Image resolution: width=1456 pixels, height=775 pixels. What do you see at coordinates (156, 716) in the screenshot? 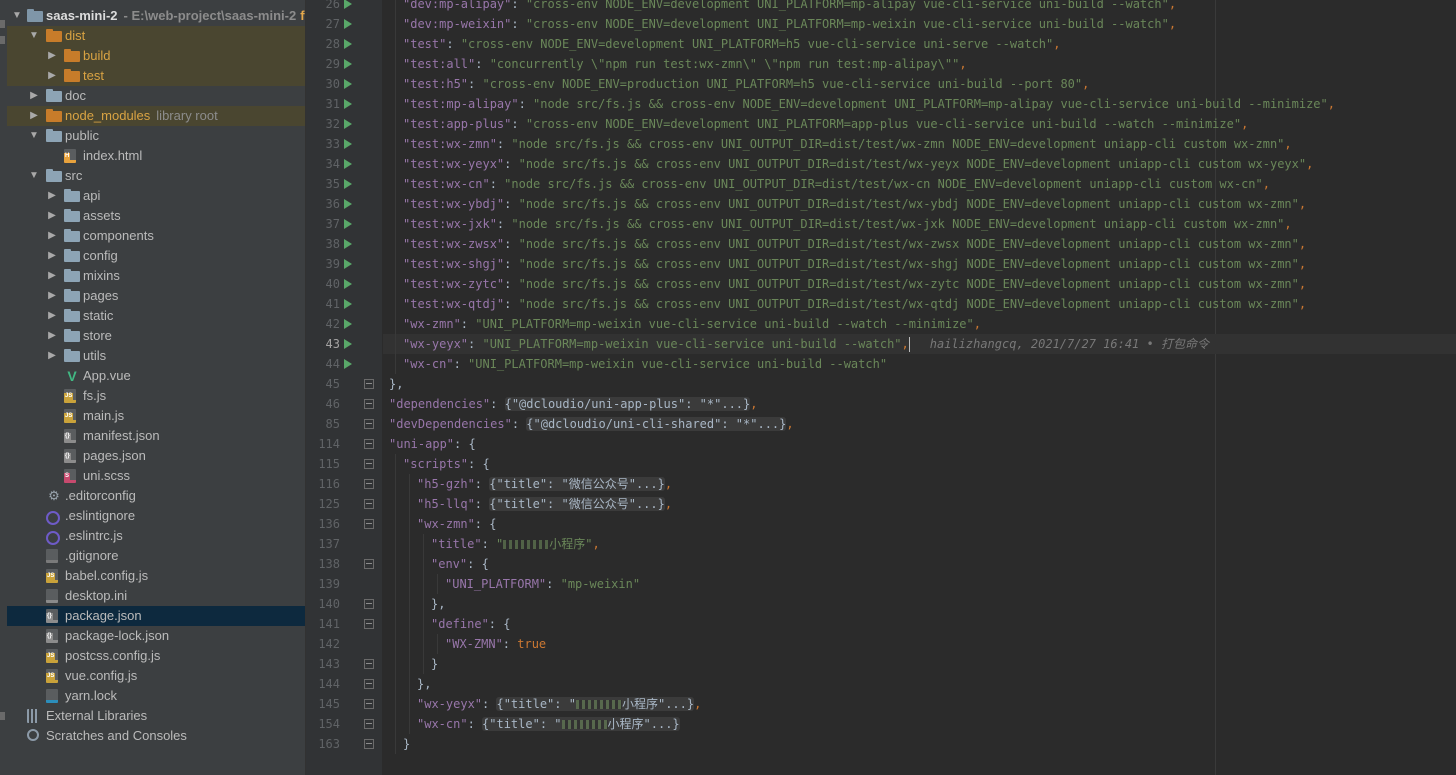
I see `tree-item-external-libraries: External Libraries` at bounding box center [156, 716].